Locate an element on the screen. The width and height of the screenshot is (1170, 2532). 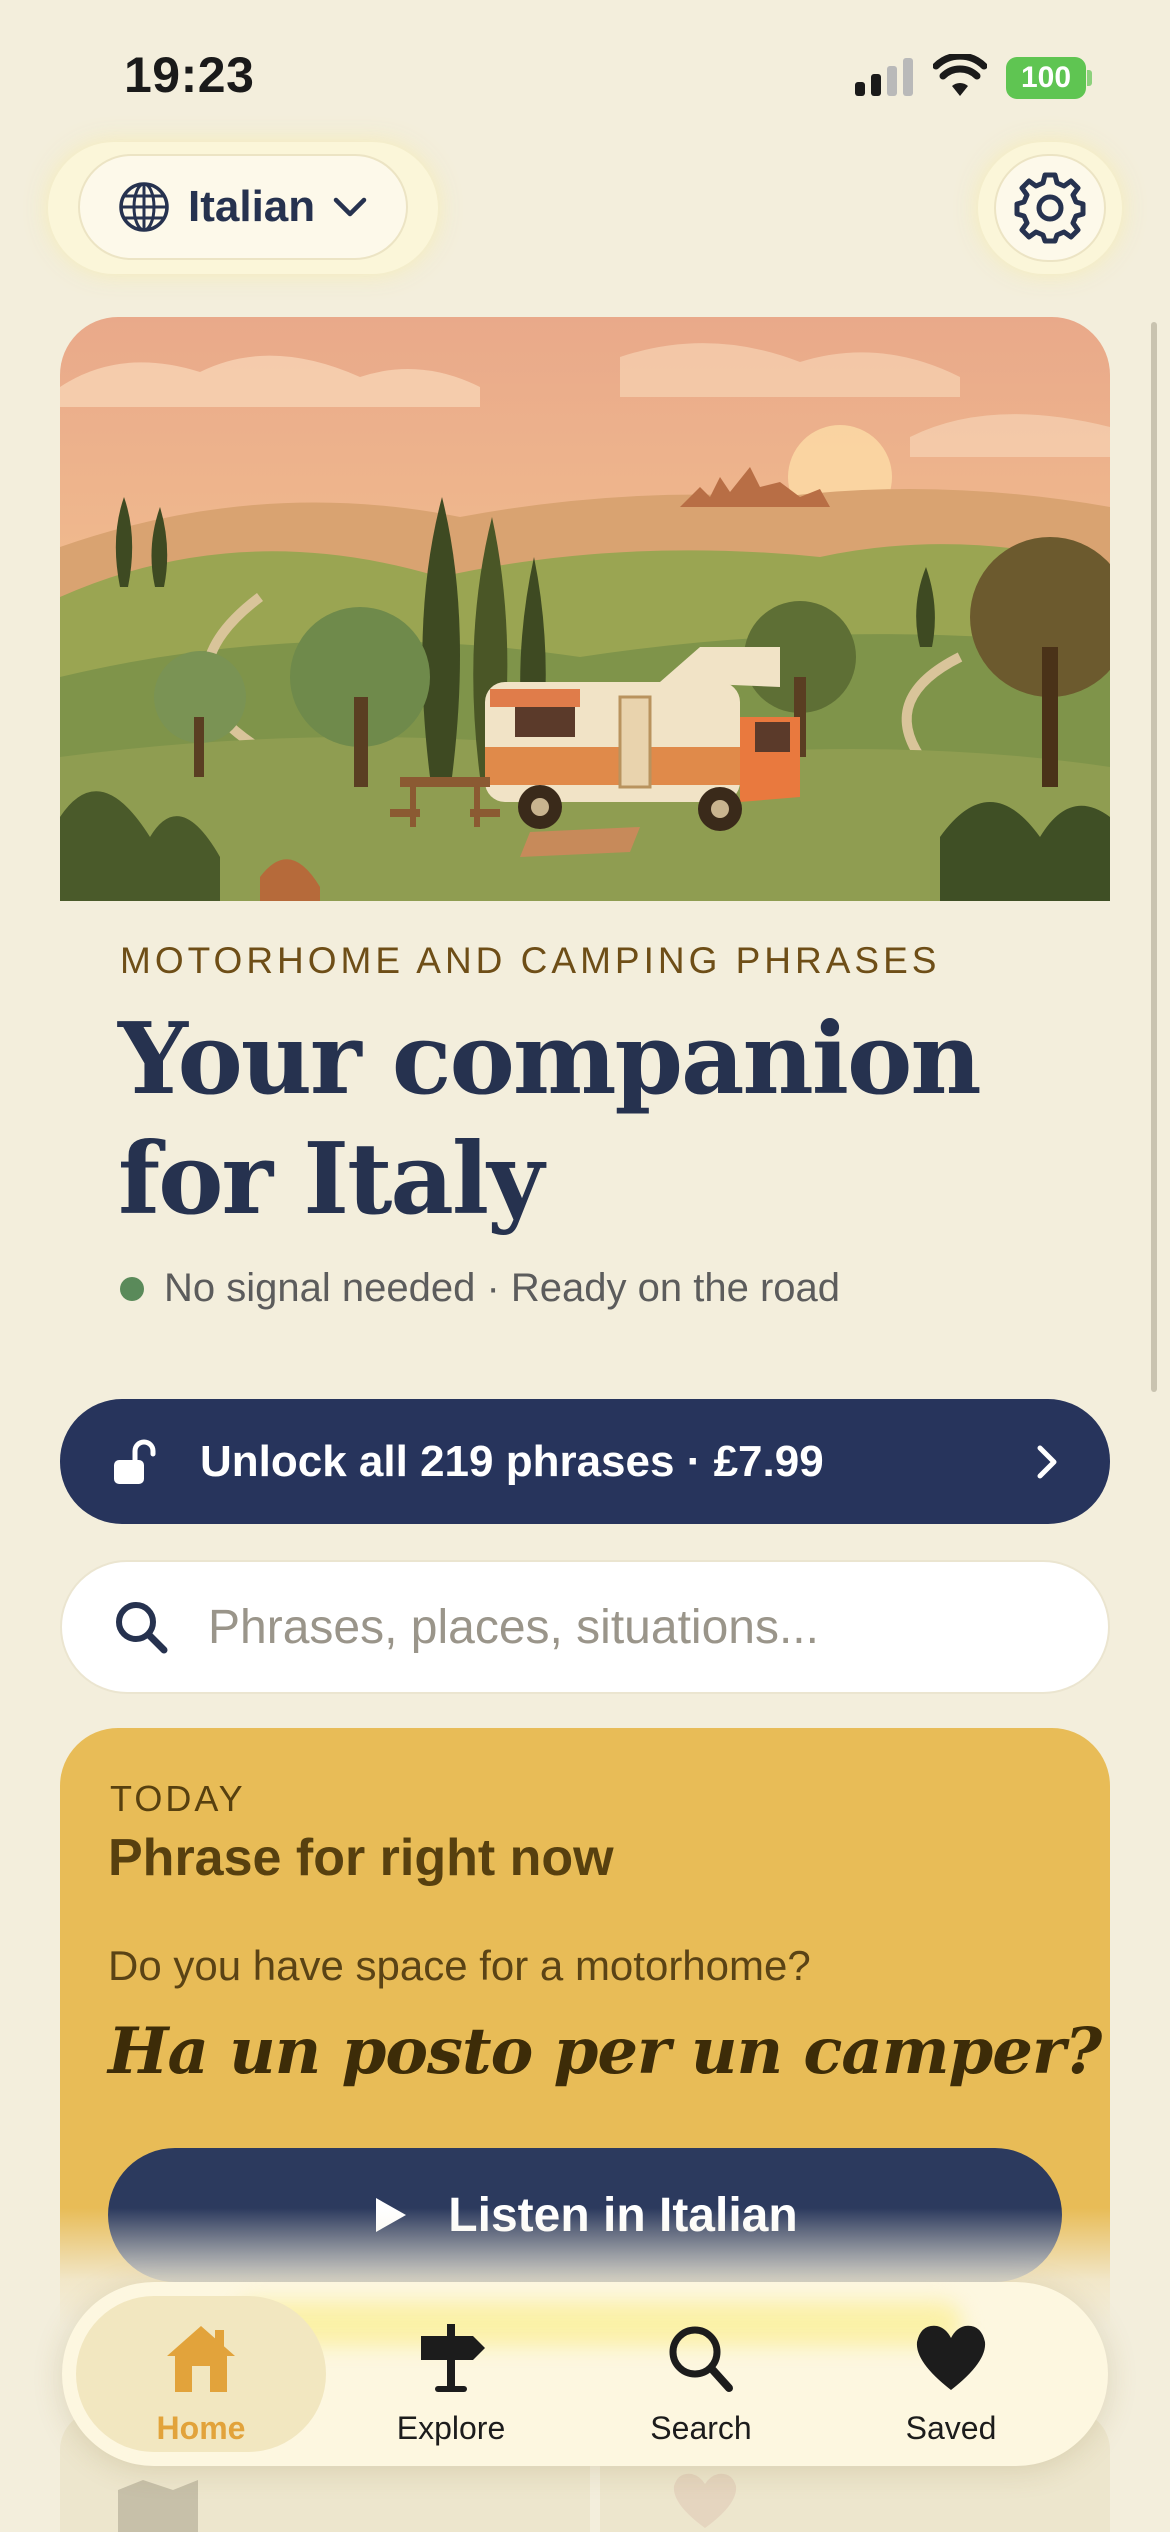
offline-status: No signal needed · Ready on the road is located at coordinates (480, 1288).